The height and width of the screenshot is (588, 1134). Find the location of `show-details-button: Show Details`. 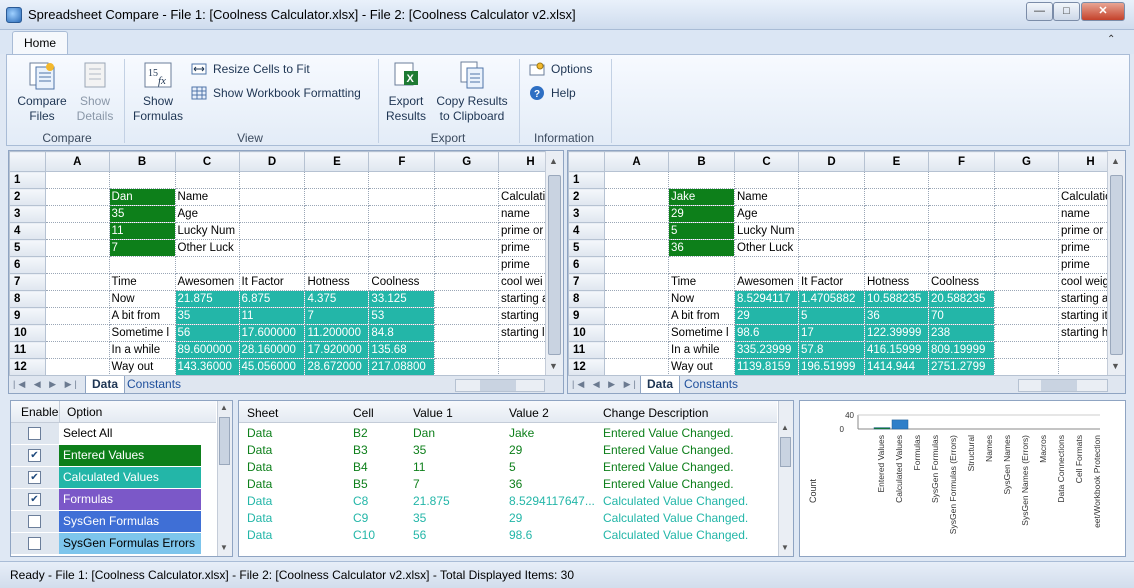

show-details-button: Show Details is located at coordinates (95, 91).